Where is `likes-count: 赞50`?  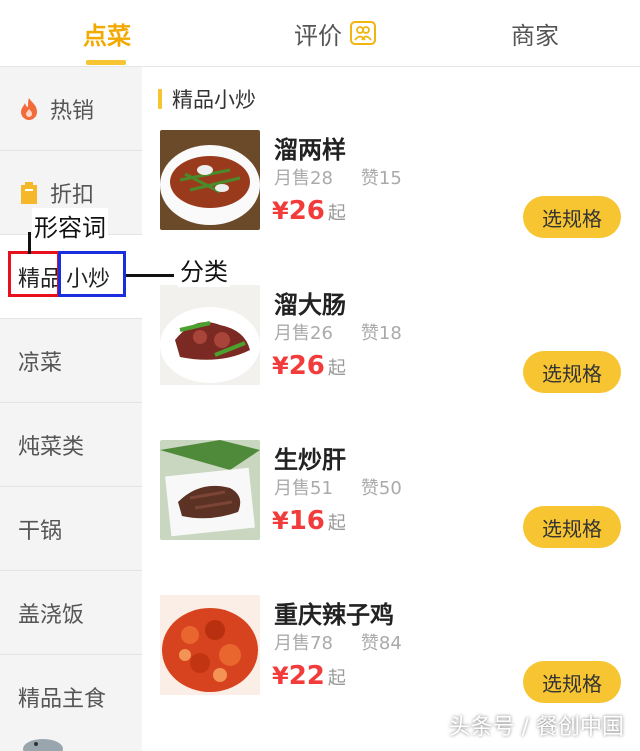
likes-count: 赞50 is located at coordinates (381, 488).